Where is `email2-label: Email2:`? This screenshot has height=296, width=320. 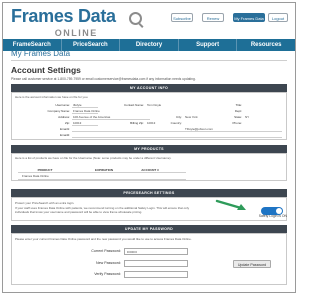
email2-label: Email2: is located at coordinates (64, 135).